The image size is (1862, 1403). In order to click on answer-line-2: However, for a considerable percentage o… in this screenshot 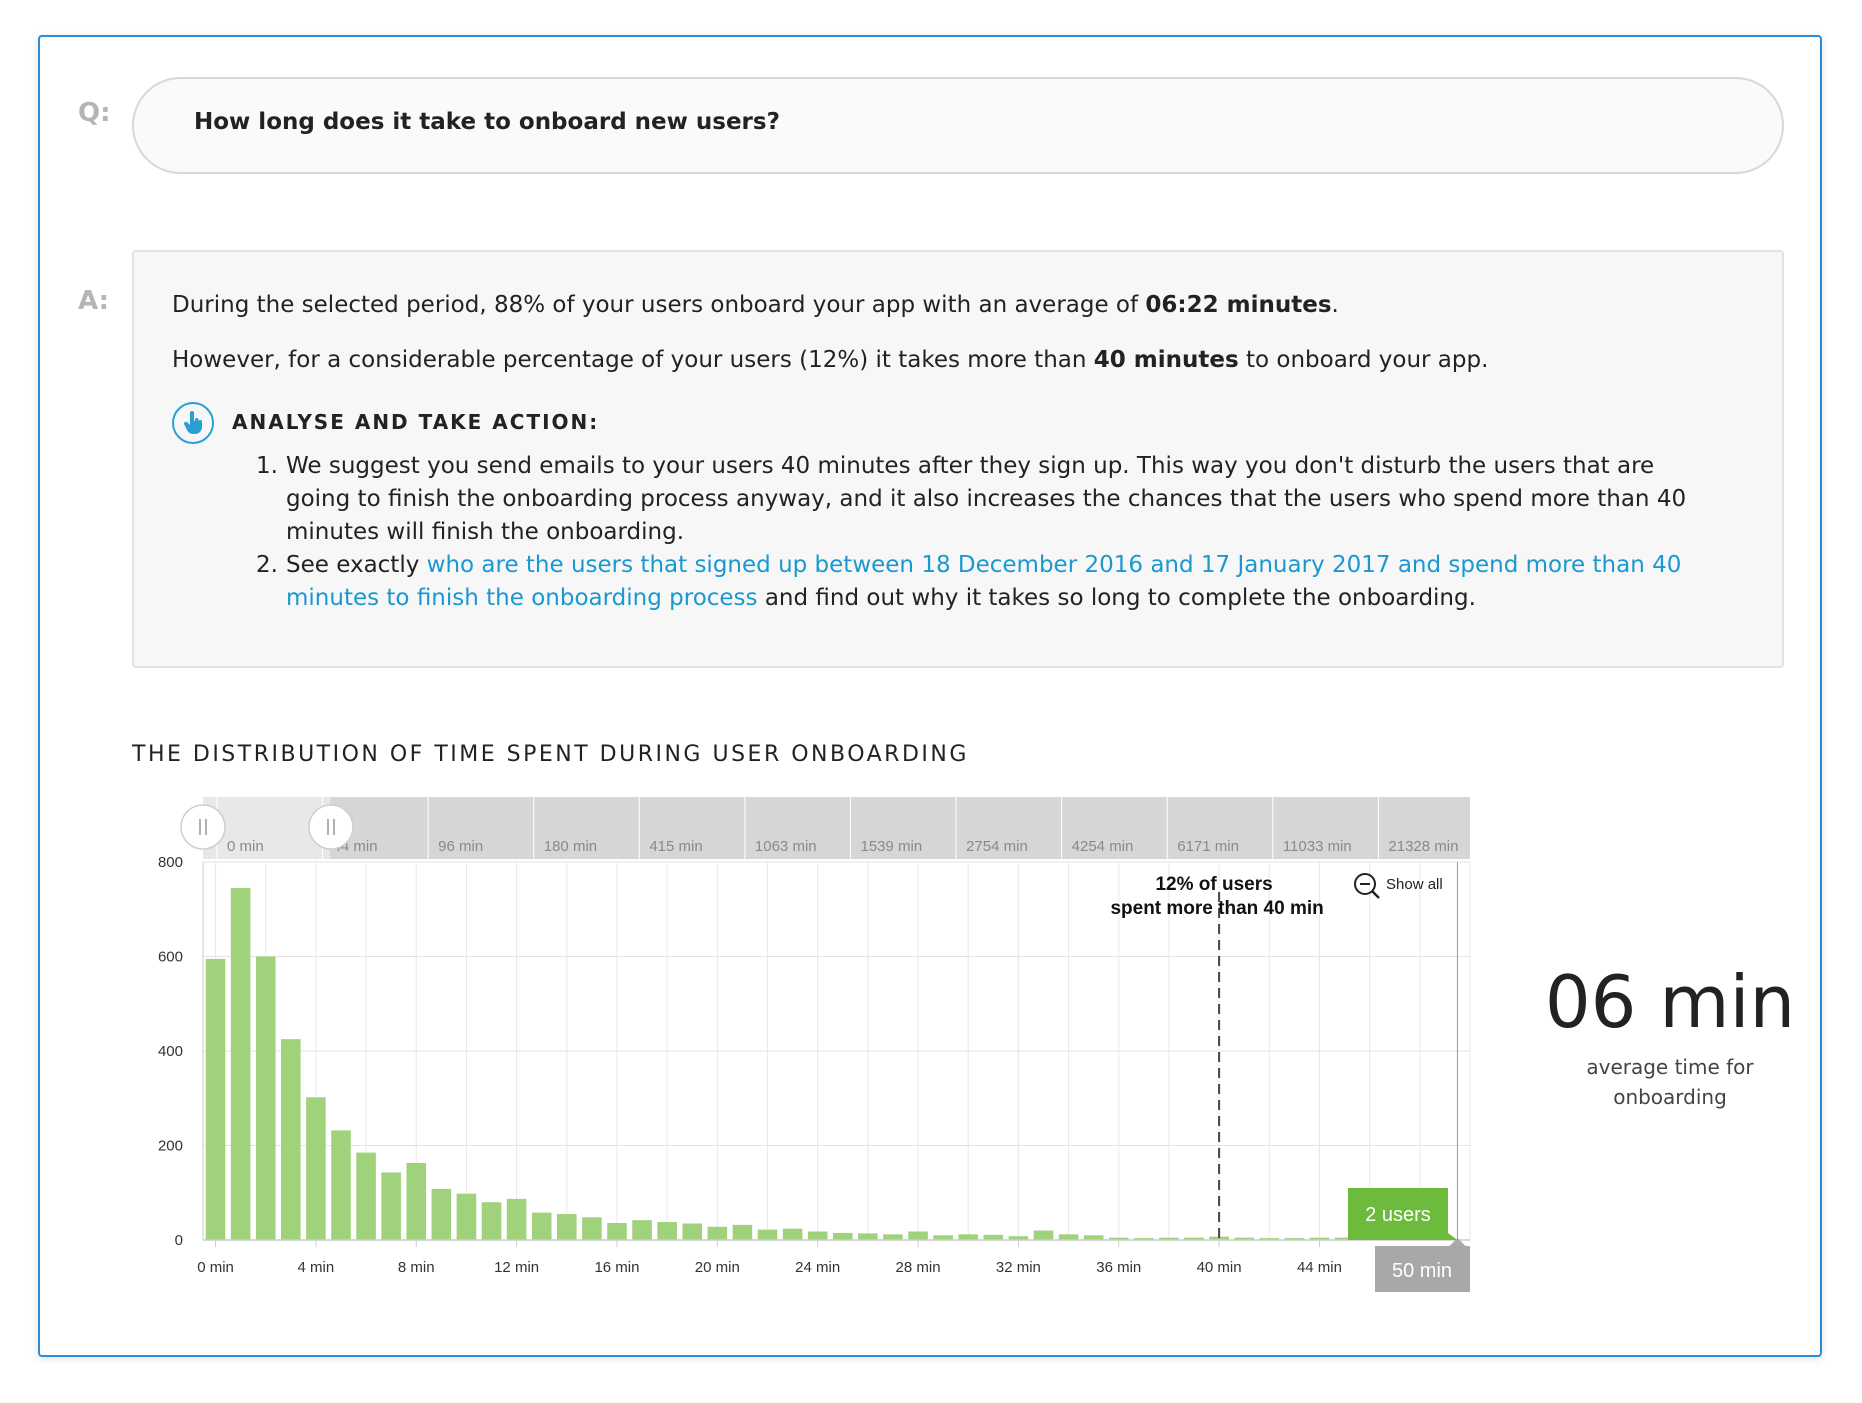, I will do `click(830, 360)`.